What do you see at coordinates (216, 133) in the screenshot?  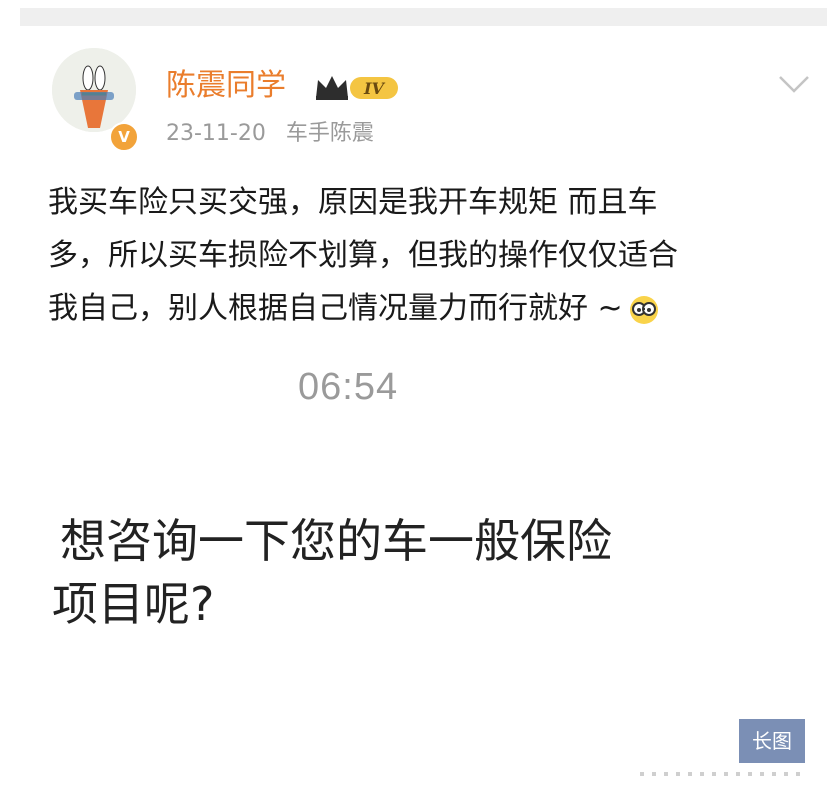 I see `post-date: 23-11-20` at bounding box center [216, 133].